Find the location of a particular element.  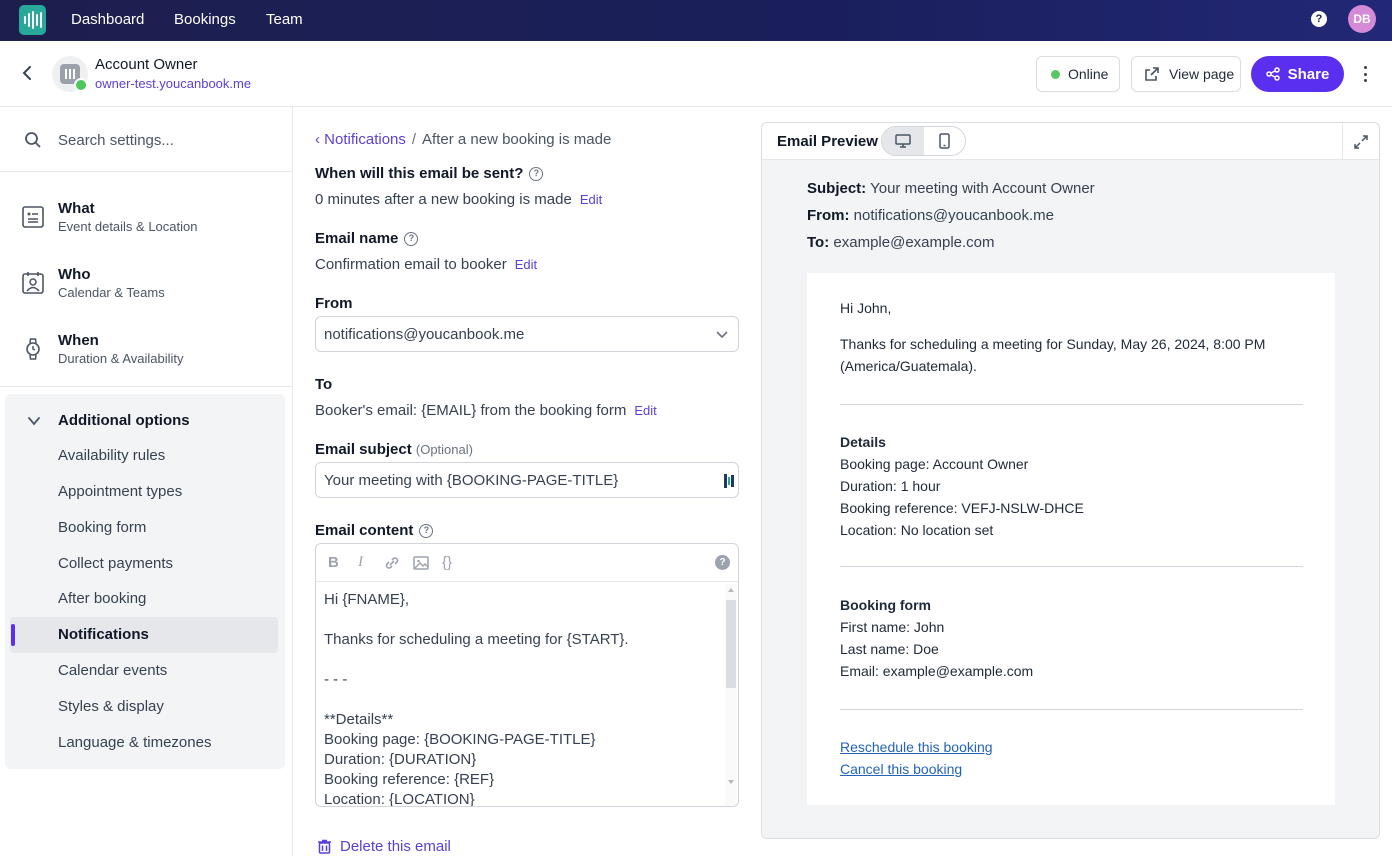

sidebar-item-appointment-types: Appointment types is located at coordinates (144, 492).